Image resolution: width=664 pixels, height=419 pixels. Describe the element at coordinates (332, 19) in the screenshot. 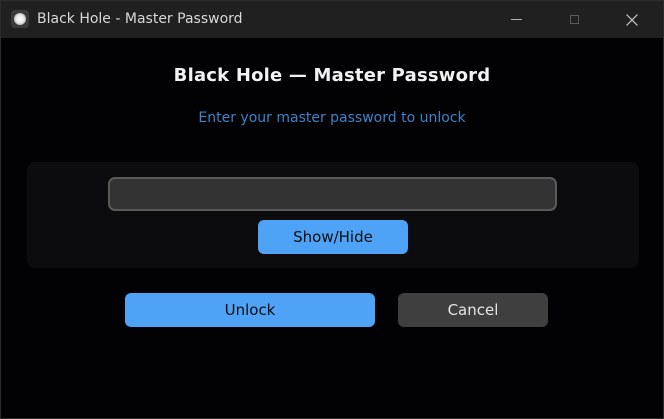

I see `title-bar: Black Hole - Master Password` at that location.